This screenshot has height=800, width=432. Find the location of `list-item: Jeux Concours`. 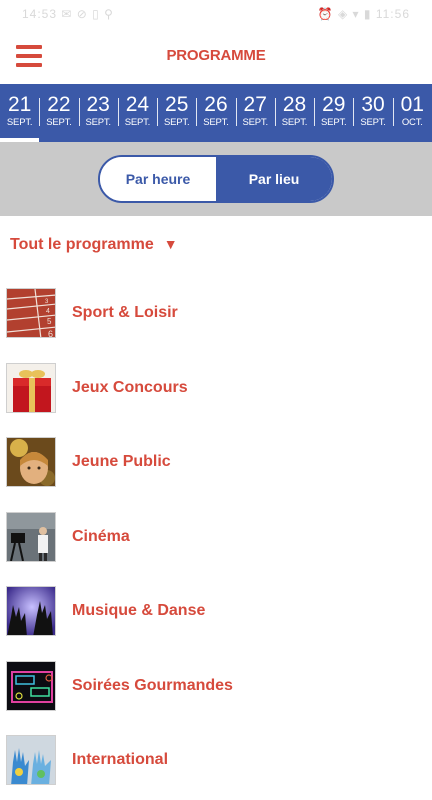

list-item: Jeux Concours is located at coordinates (216, 388).